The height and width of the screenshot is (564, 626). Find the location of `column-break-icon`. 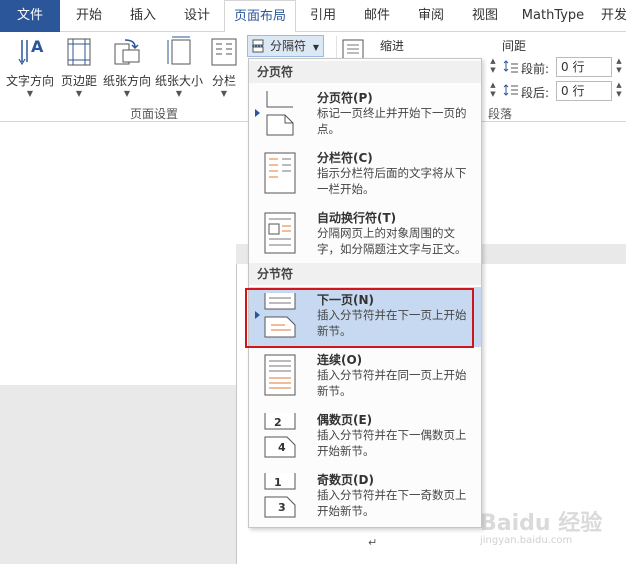

column-break-icon is located at coordinates (280, 173).